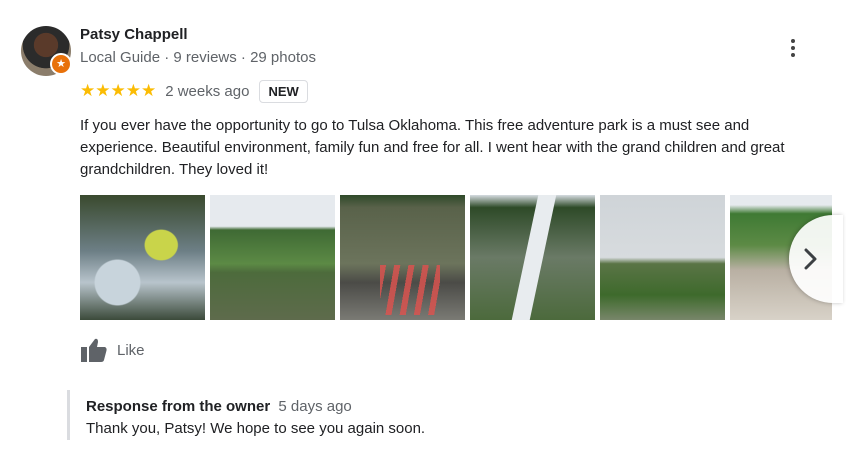  Describe the element at coordinates (131, 350) in the screenshot. I see `like-label: Like` at that location.